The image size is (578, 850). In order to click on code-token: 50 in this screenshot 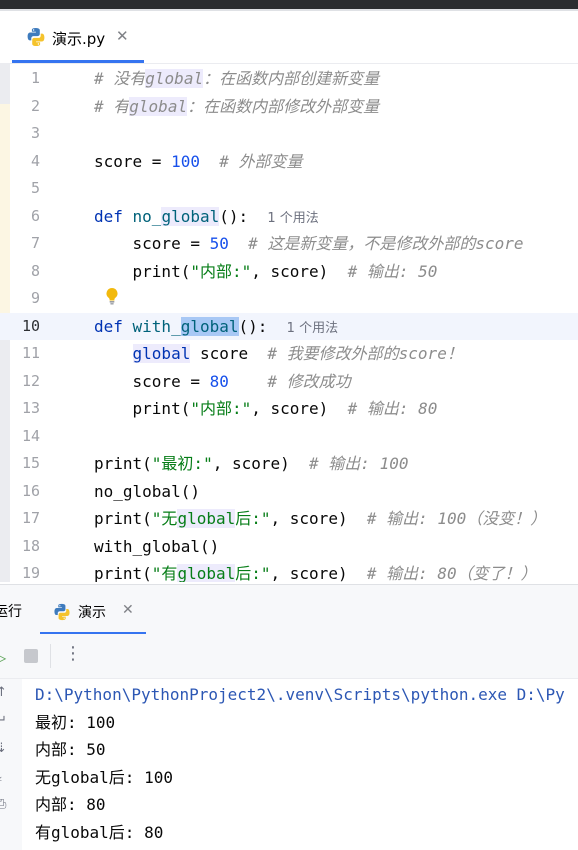, I will do `click(219, 243)`.